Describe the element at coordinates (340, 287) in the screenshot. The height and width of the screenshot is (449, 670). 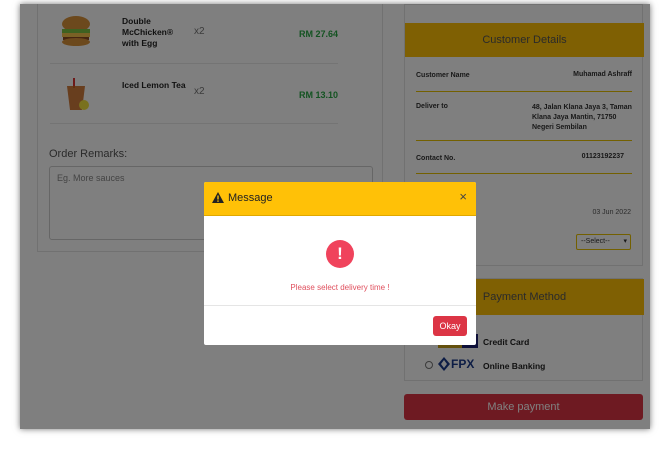
I see `modal-message: Please select delivery time !` at that location.